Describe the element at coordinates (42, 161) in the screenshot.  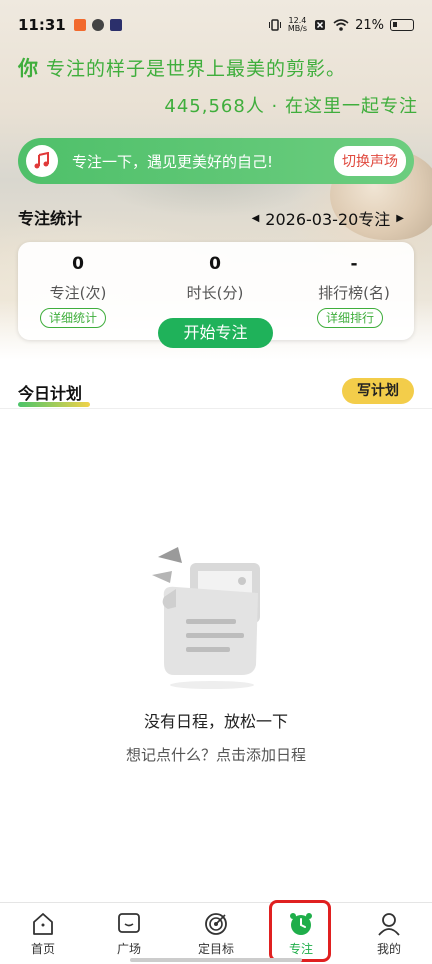
I see `music-note-icon` at that location.